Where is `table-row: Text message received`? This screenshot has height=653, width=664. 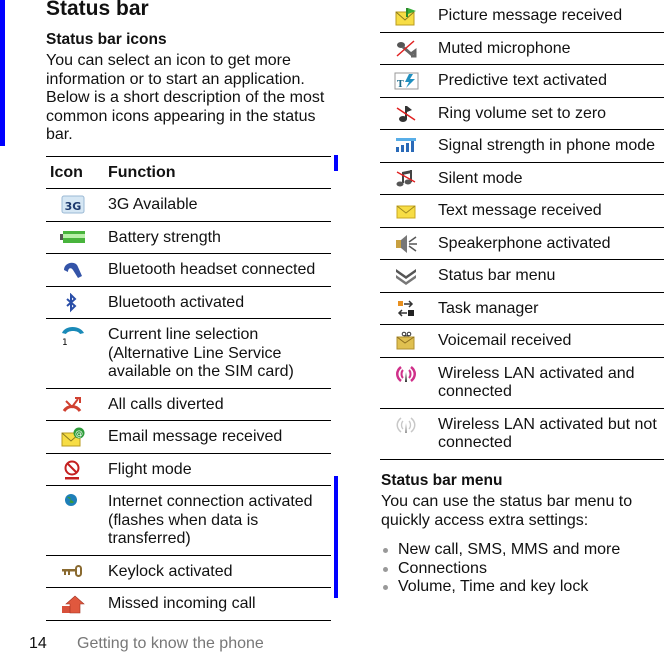
table-row: Text message received is located at coordinates (522, 211).